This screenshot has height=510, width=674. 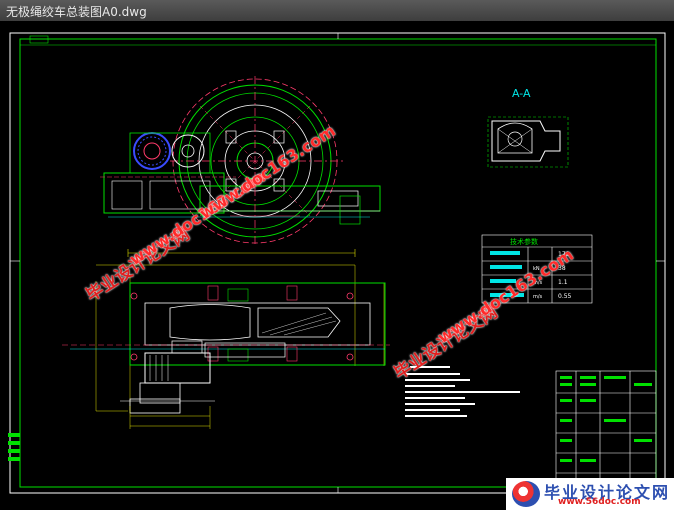 I want to click on badge-url: www.56doc.com, so click(x=599, y=502).